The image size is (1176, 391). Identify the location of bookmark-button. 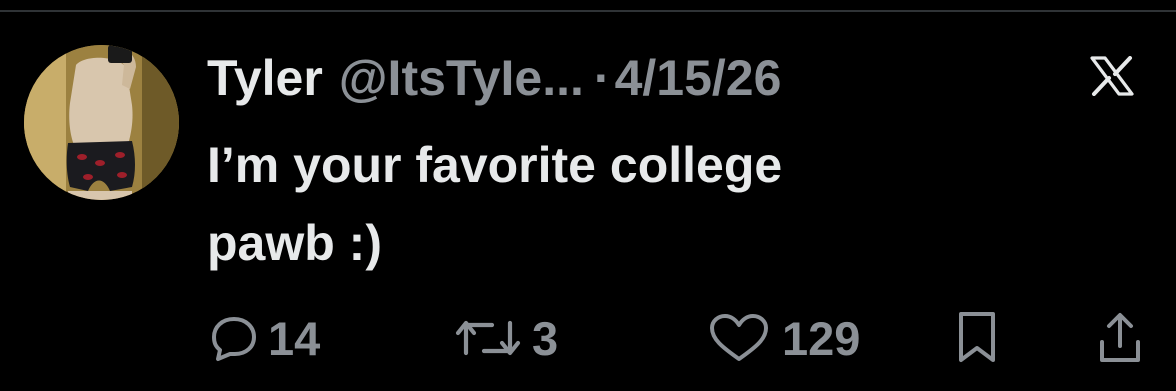
(977, 338).